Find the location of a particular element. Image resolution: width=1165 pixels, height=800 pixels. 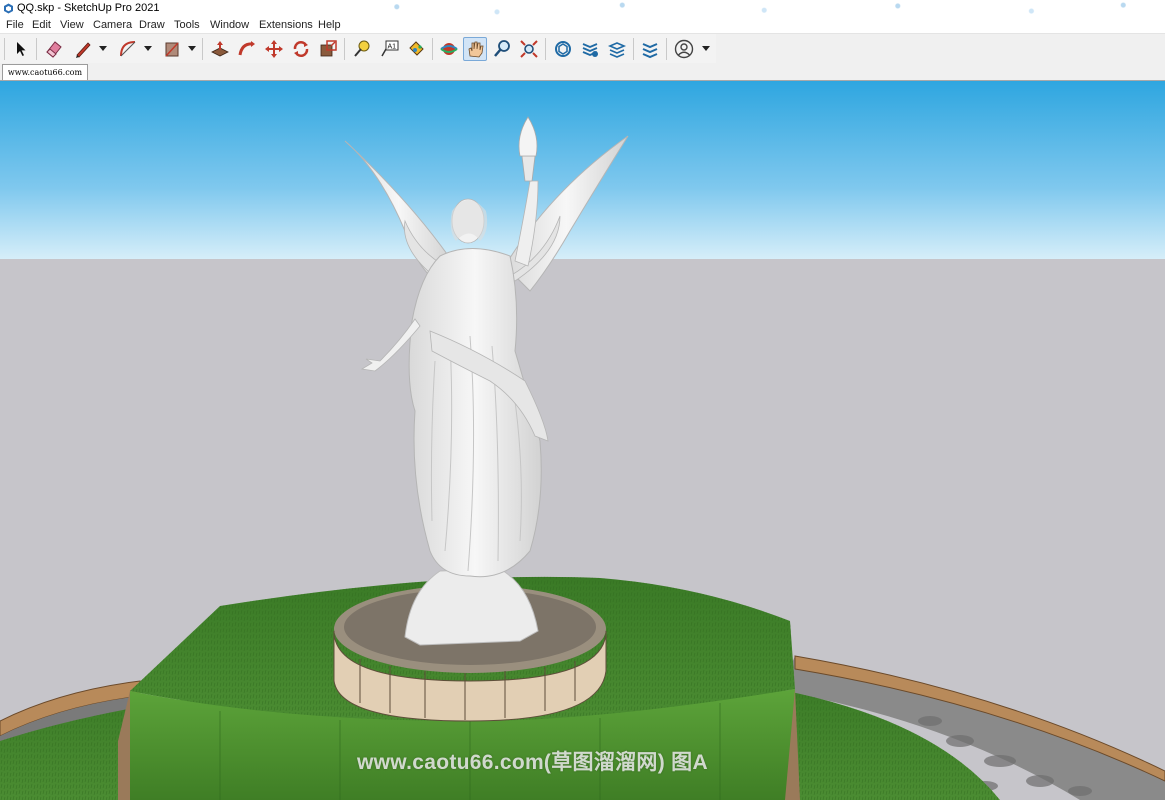

toolbar-grip is located at coordinates (4, 49).